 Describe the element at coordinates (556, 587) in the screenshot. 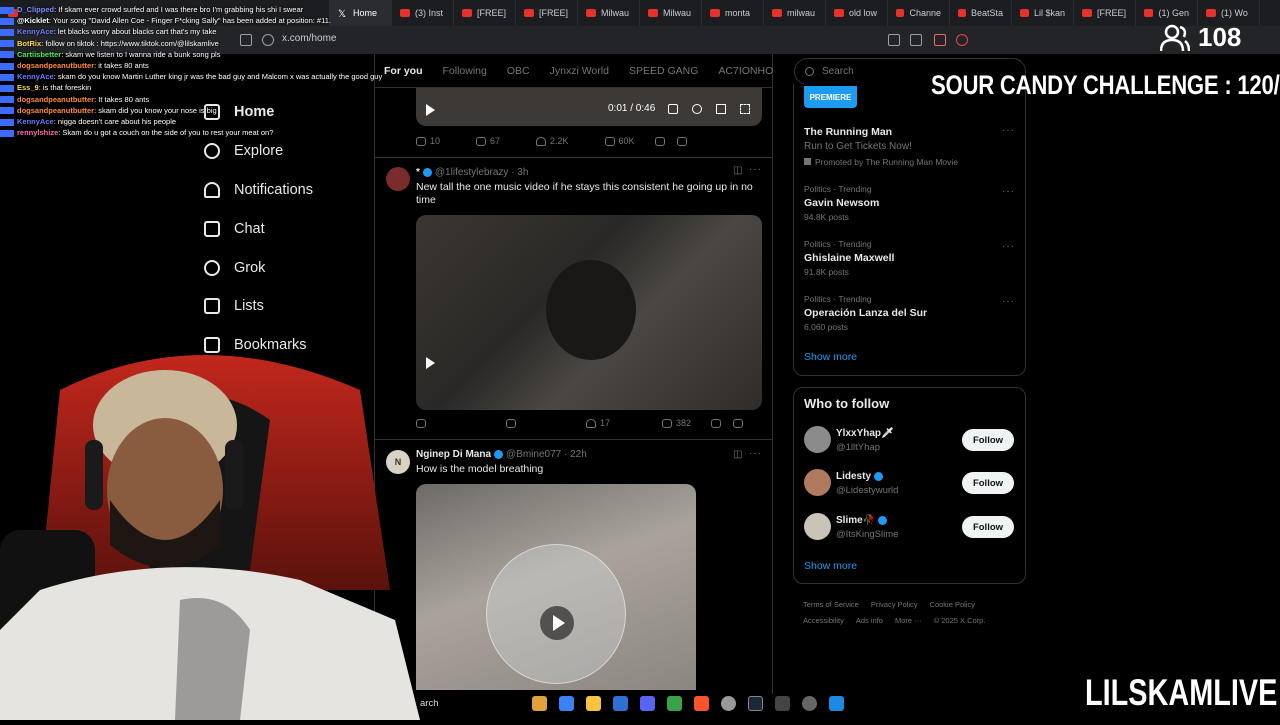

I see `post3-video` at that location.